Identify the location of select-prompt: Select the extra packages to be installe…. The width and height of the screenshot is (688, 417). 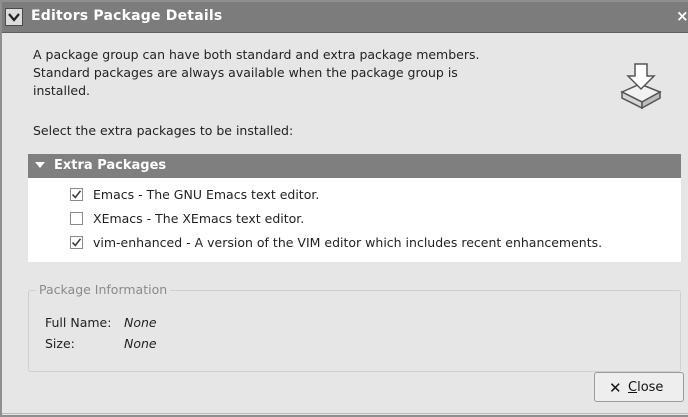
(163, 130).